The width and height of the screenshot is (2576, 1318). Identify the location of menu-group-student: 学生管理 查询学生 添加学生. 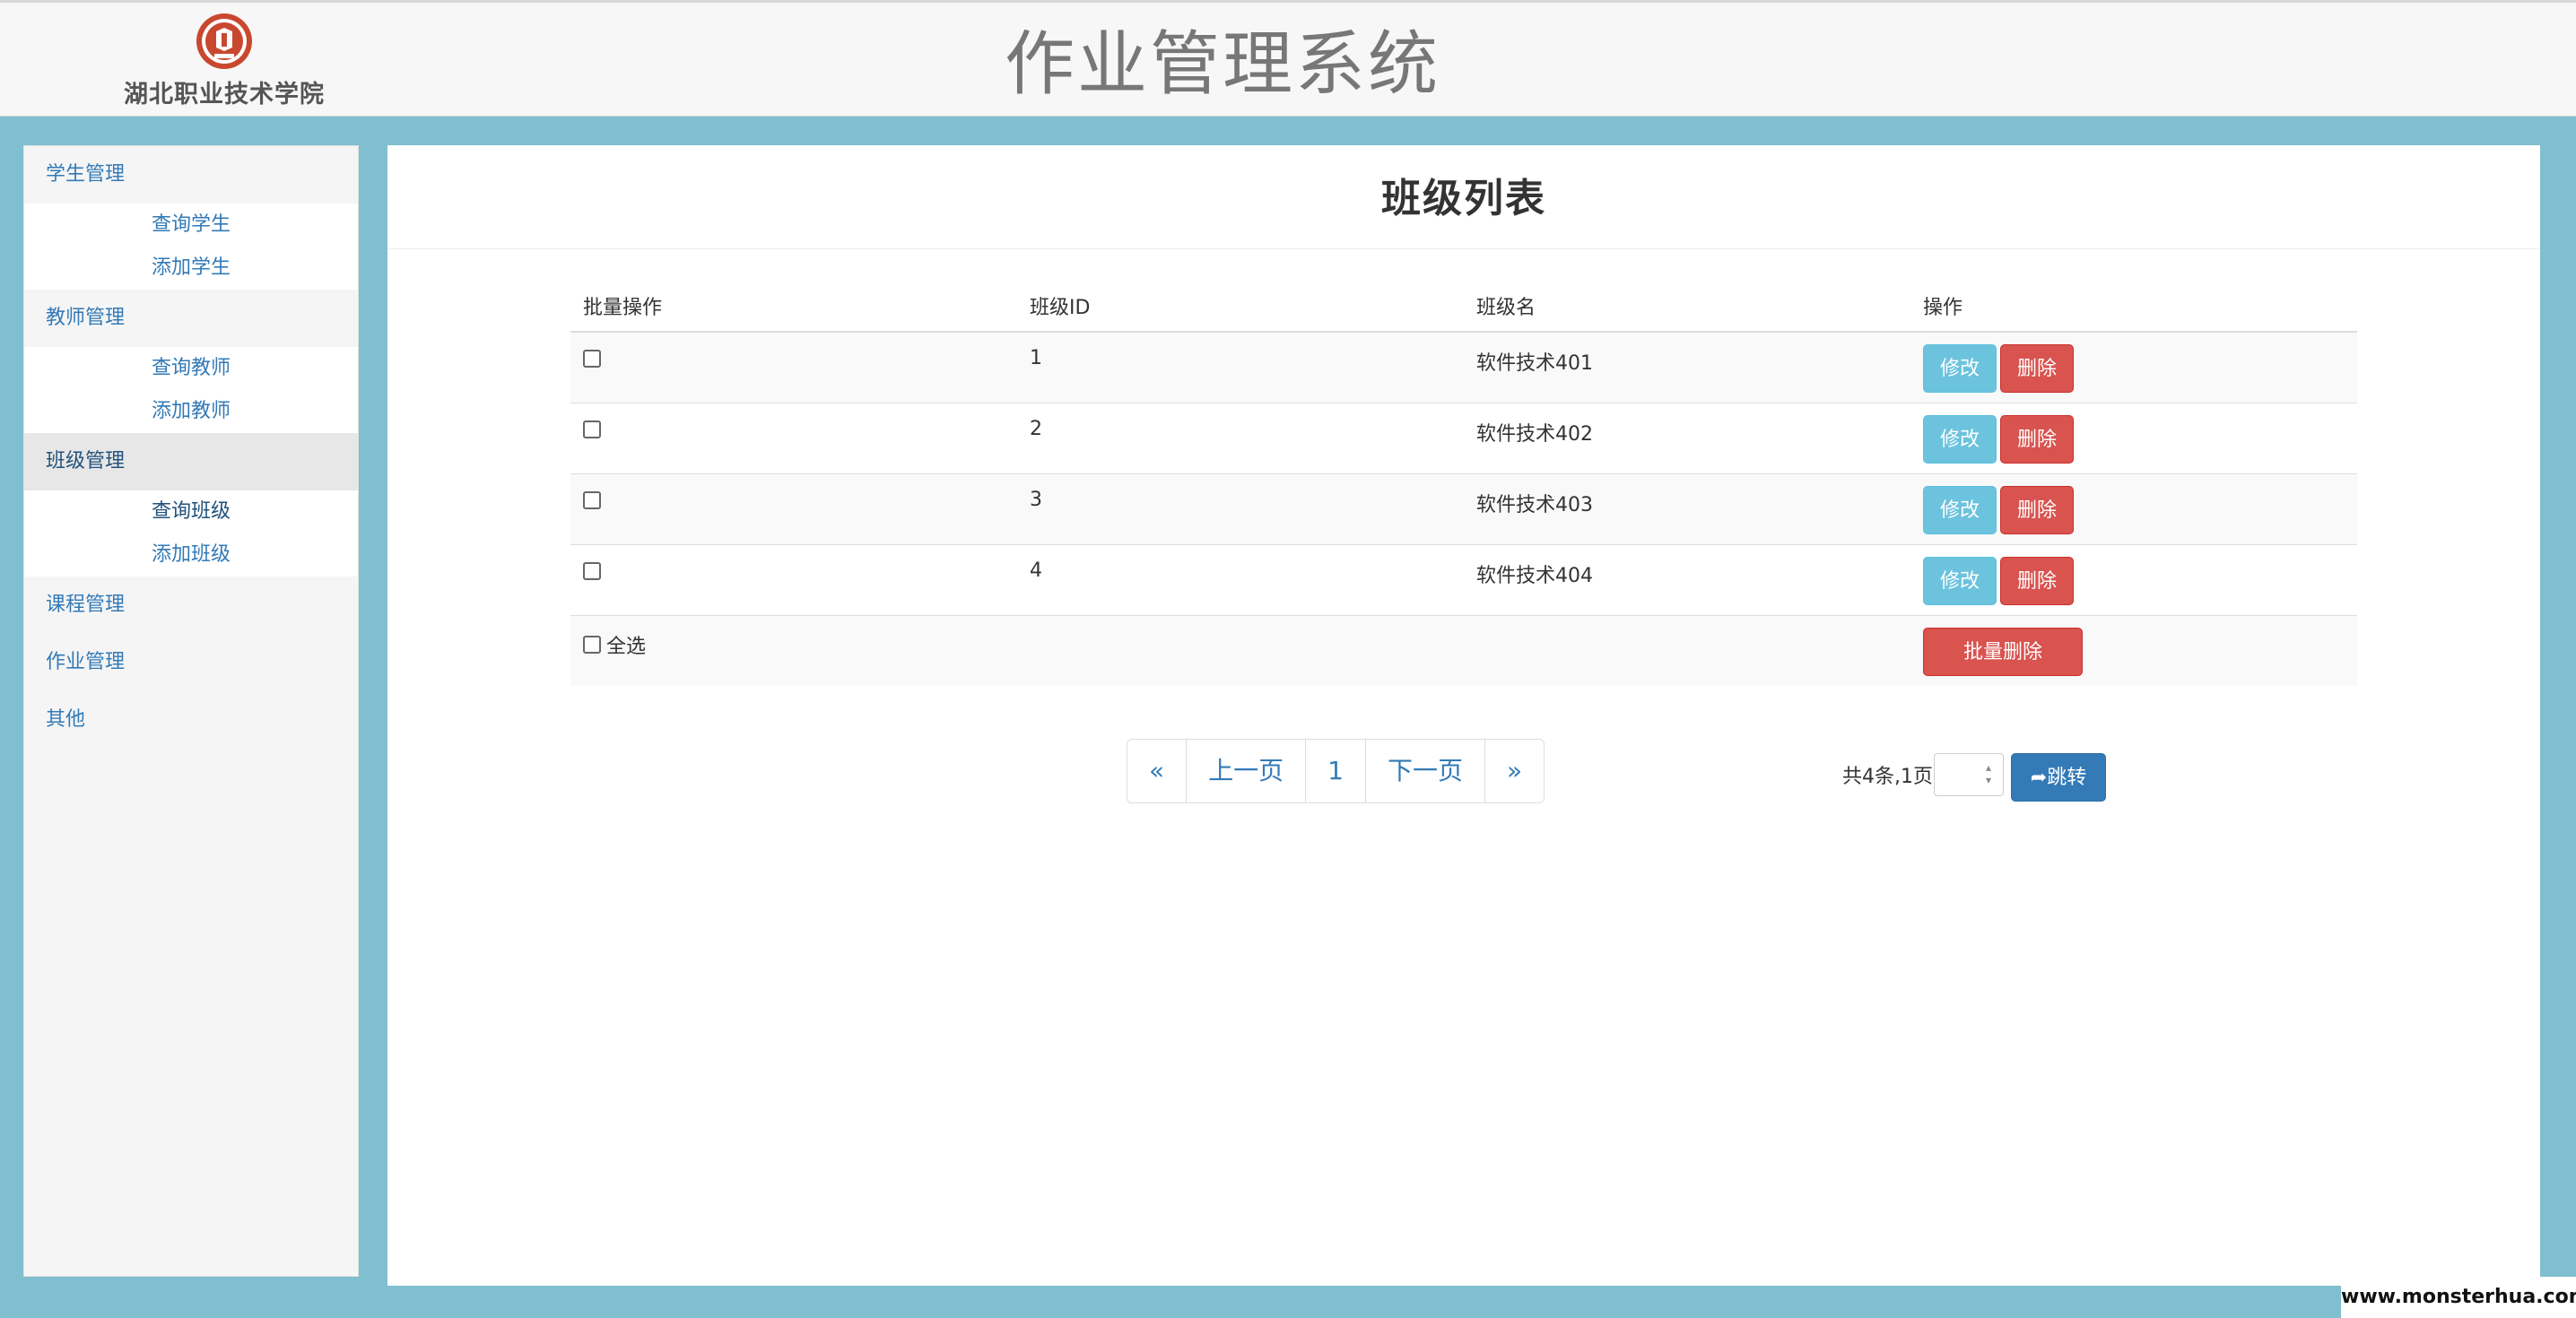
(191, 218).